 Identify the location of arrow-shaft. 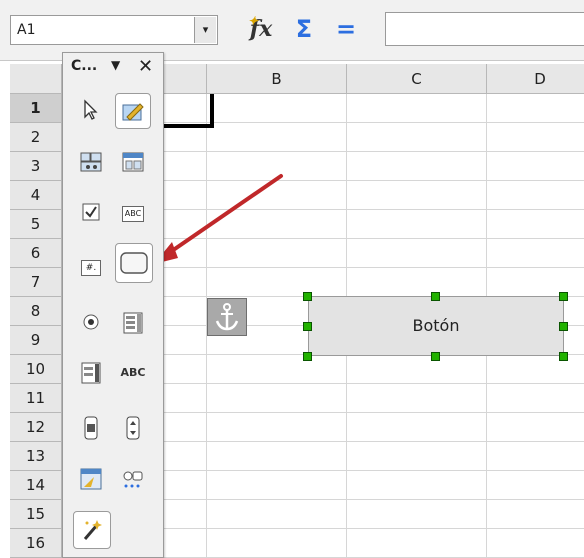
(223, 215).